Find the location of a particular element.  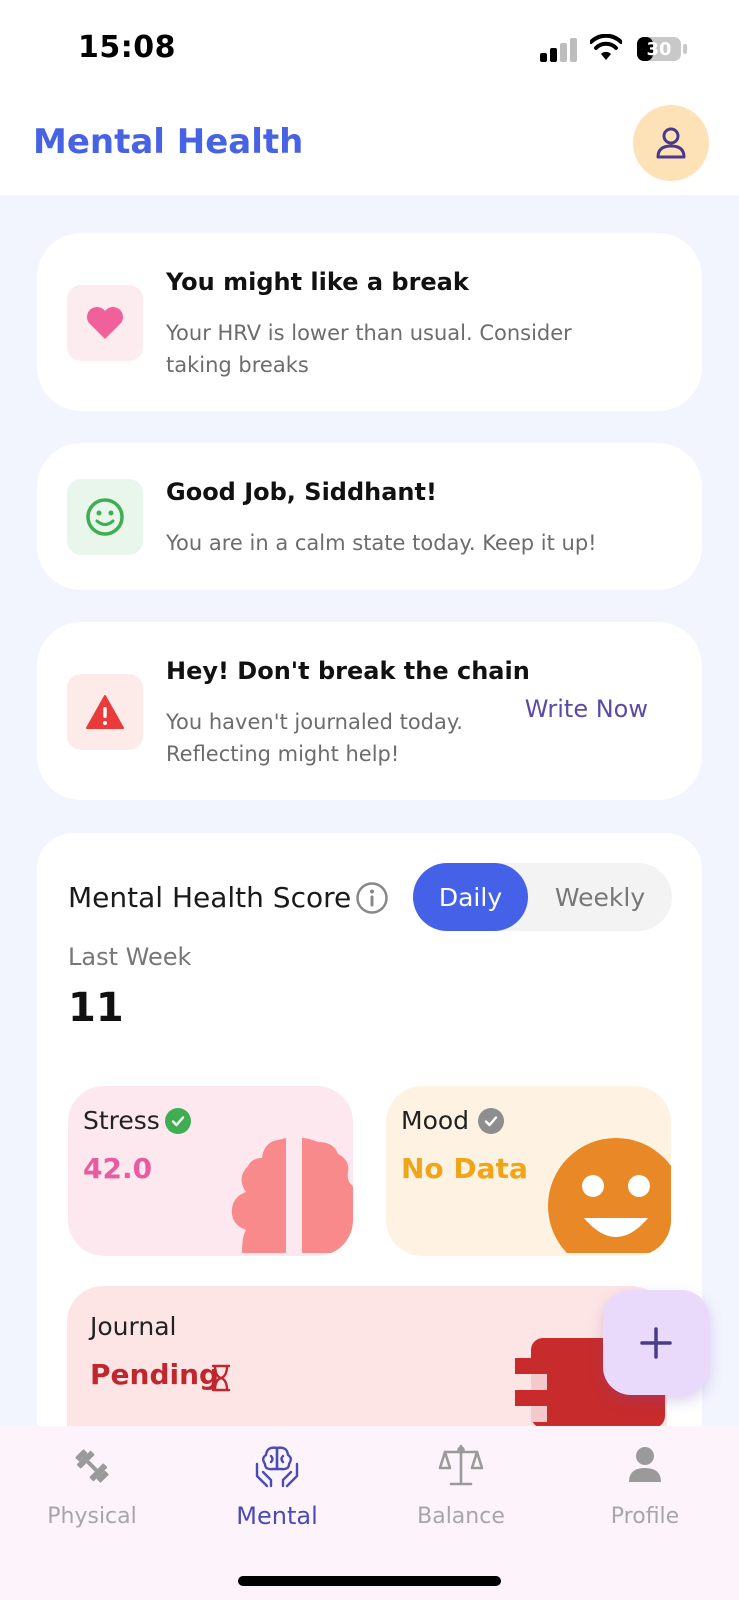

dumbbell-icon is located at coordinates (92, 1466).